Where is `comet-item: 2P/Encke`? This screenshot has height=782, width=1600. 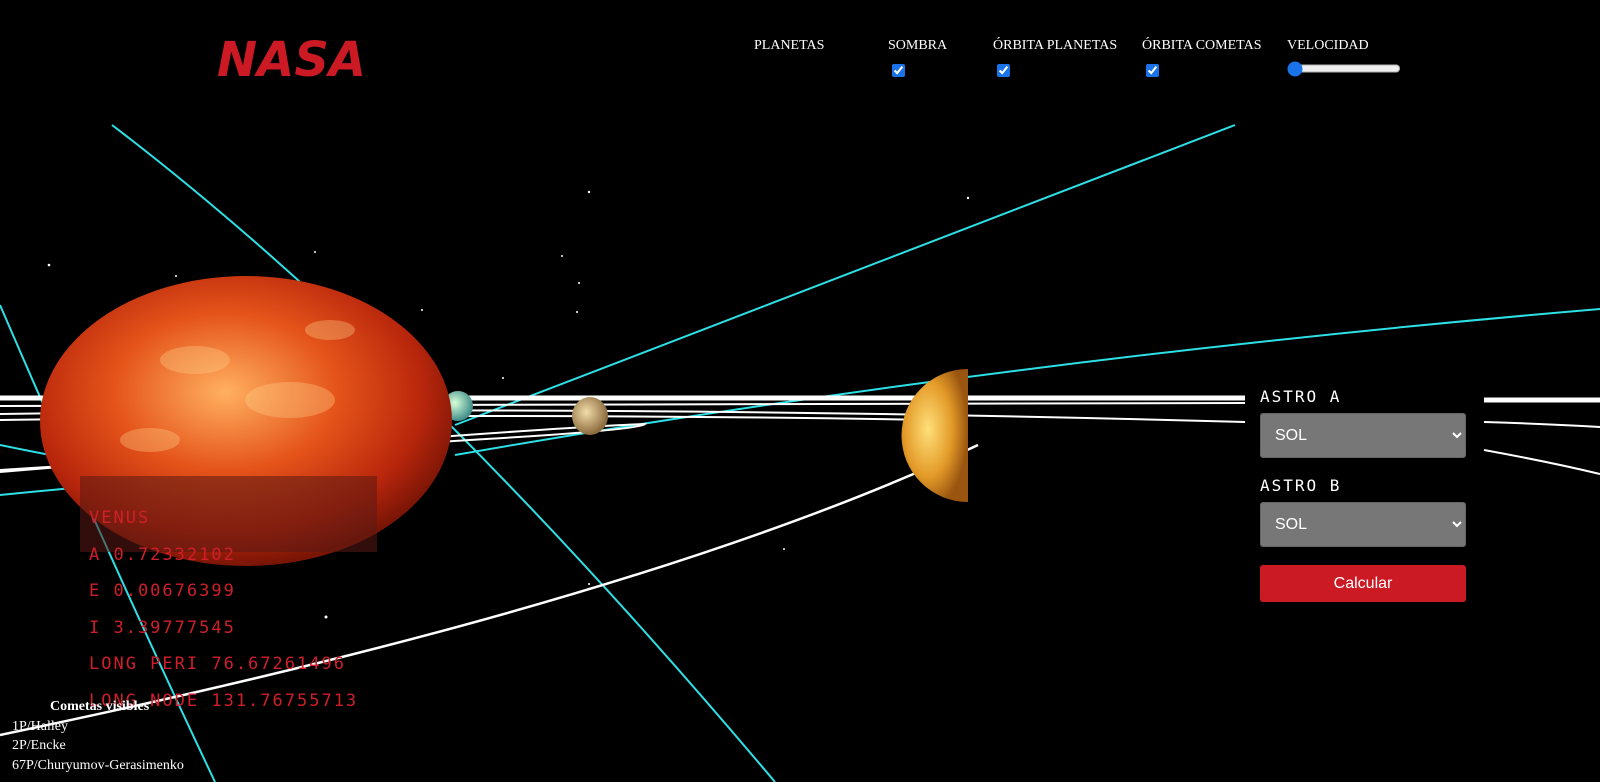 comet-item: 2P/Encke is located at coordinates (98, 746).